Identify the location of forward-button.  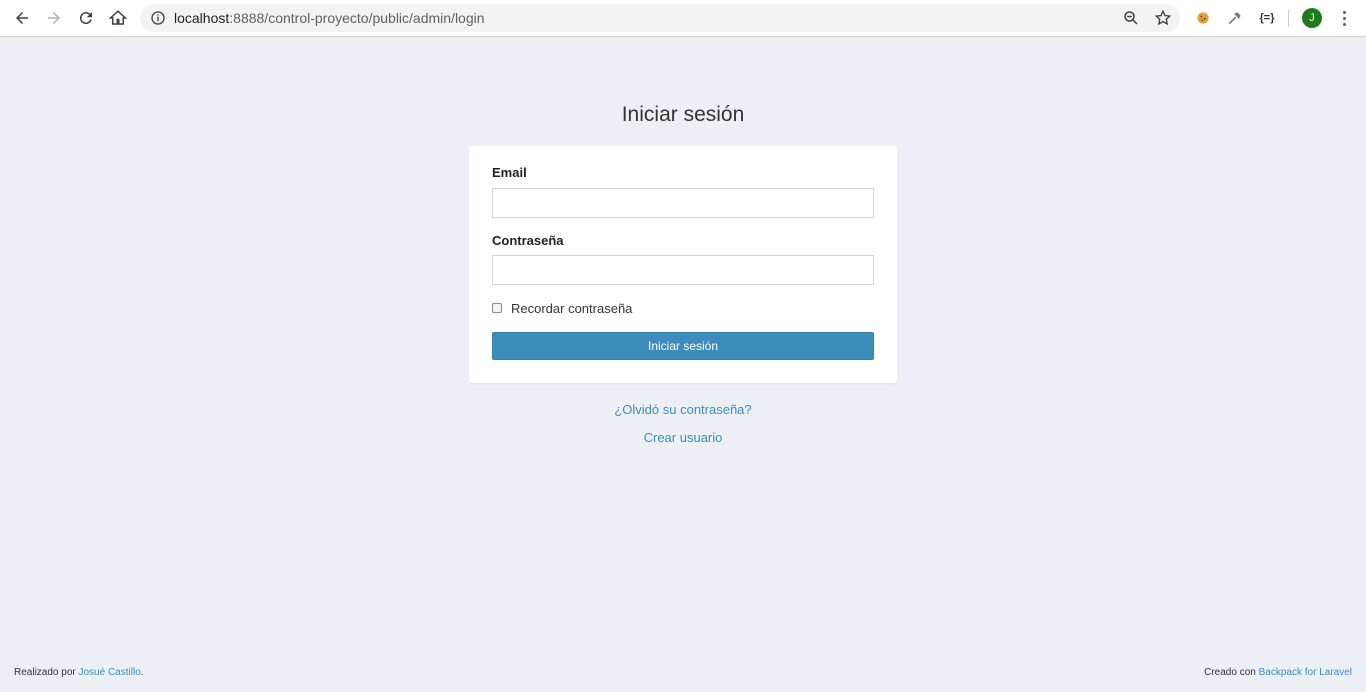
(54, 18).